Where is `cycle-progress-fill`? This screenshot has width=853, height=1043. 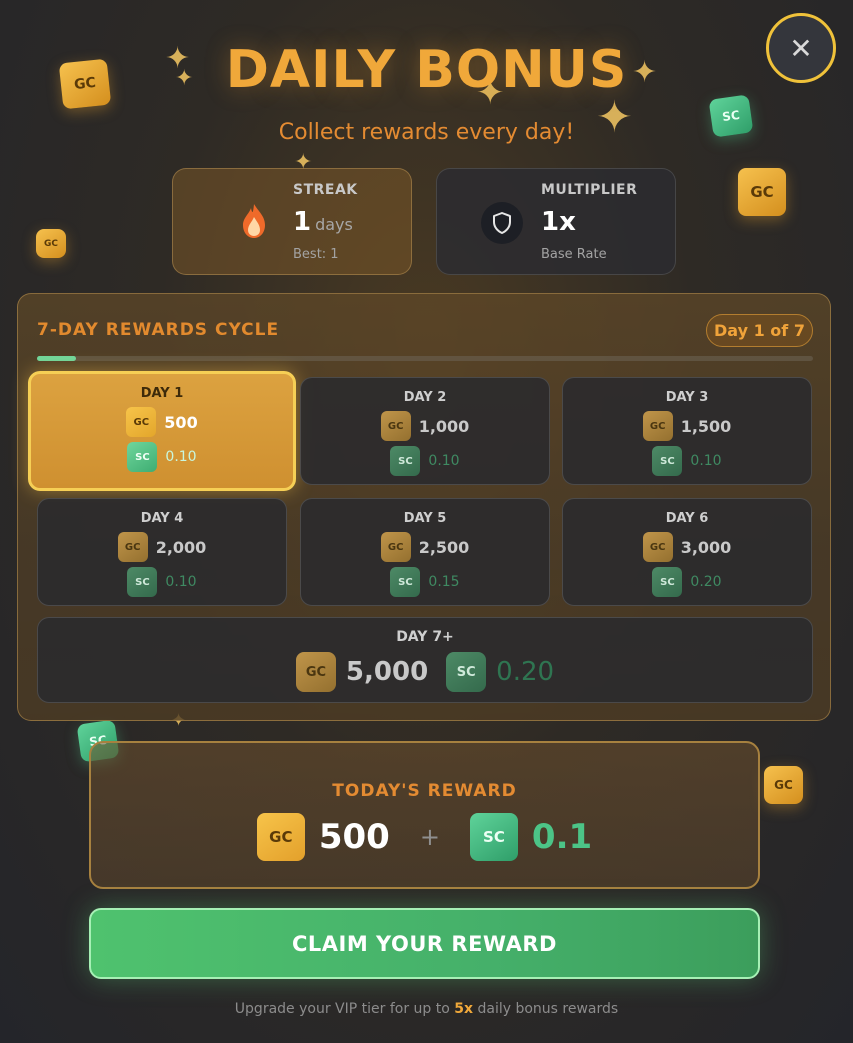 cycle-progress-fill is located at coordinates (56, 358).